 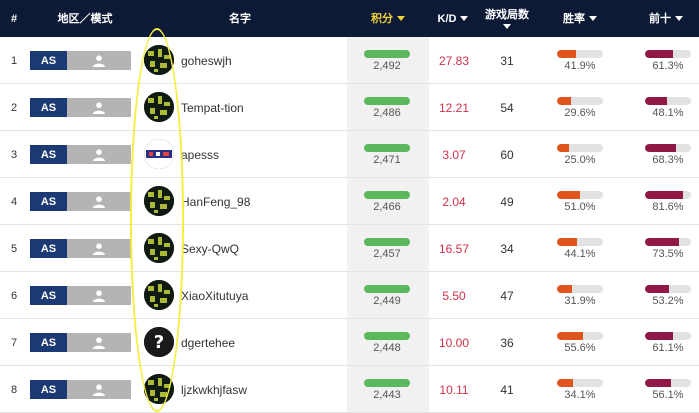 What do you see at coordinates (206, 60) in the screenshot?
I see `player-name: goheswjh` at bounding box center [206, 60].